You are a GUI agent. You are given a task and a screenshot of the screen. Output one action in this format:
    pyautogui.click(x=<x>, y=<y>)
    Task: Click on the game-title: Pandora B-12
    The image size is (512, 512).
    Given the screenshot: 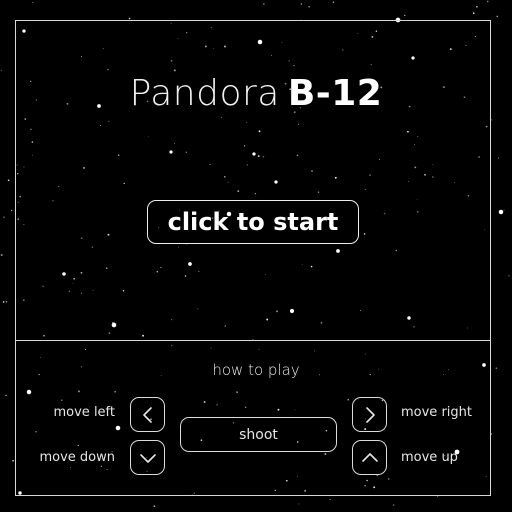 What is the action you would take?
    pyautogui.click(x=256, y=93)
    